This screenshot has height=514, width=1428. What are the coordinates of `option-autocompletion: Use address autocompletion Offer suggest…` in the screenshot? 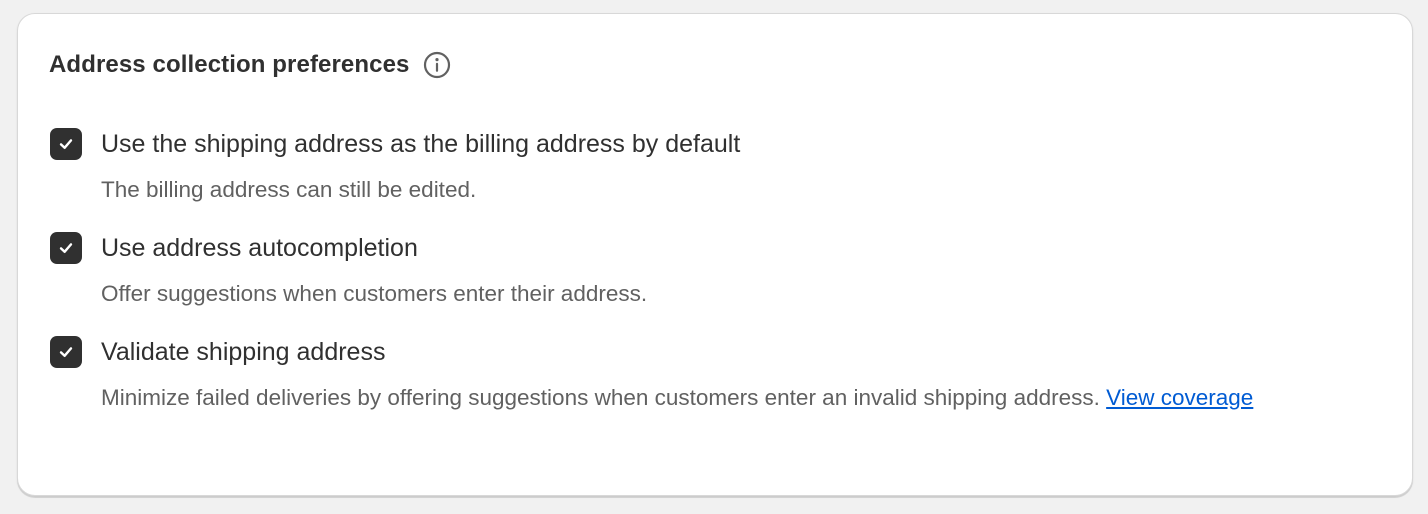 It's located at (690, 272).